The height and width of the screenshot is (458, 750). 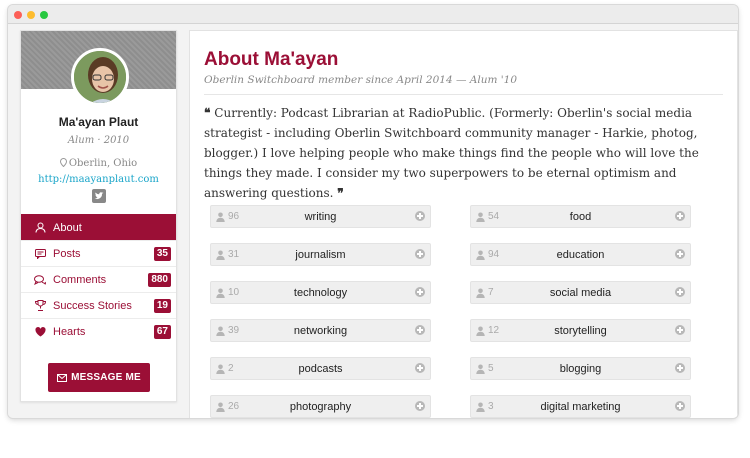 What do you see at coordinates (106, 377) in the screenshot?
I see `message-me-label: MESSAGE ME` at bounding box center [106, 377].